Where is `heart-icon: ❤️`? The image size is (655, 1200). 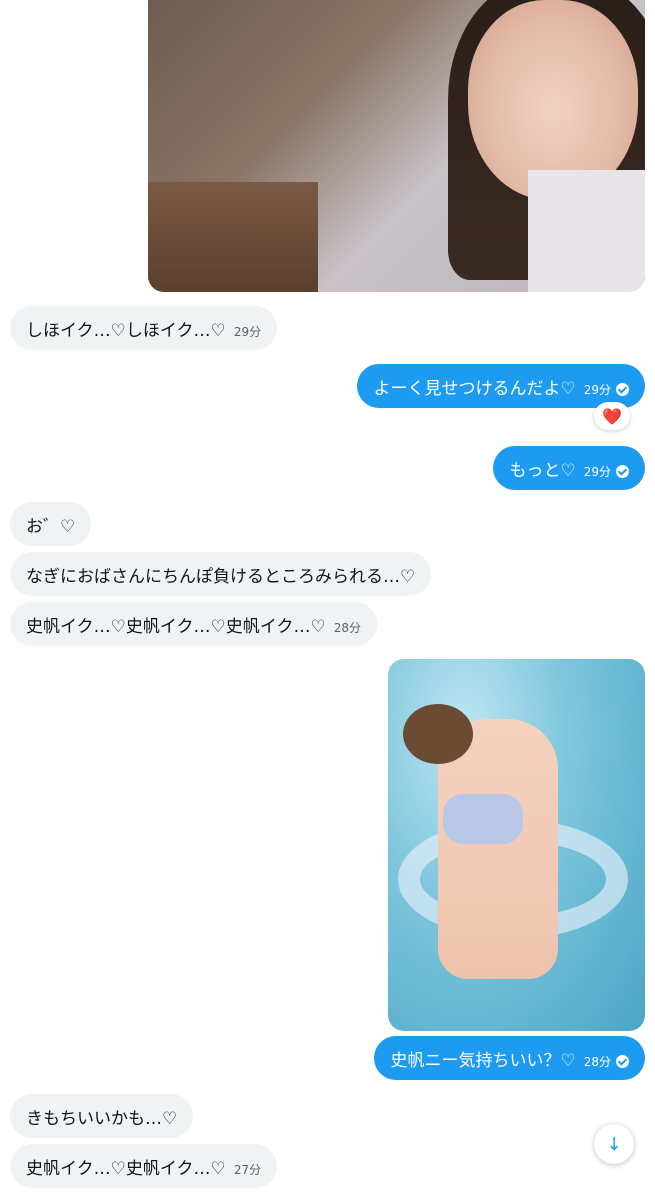 heart-icon: ❤️ is located at coordinates (612, 416).